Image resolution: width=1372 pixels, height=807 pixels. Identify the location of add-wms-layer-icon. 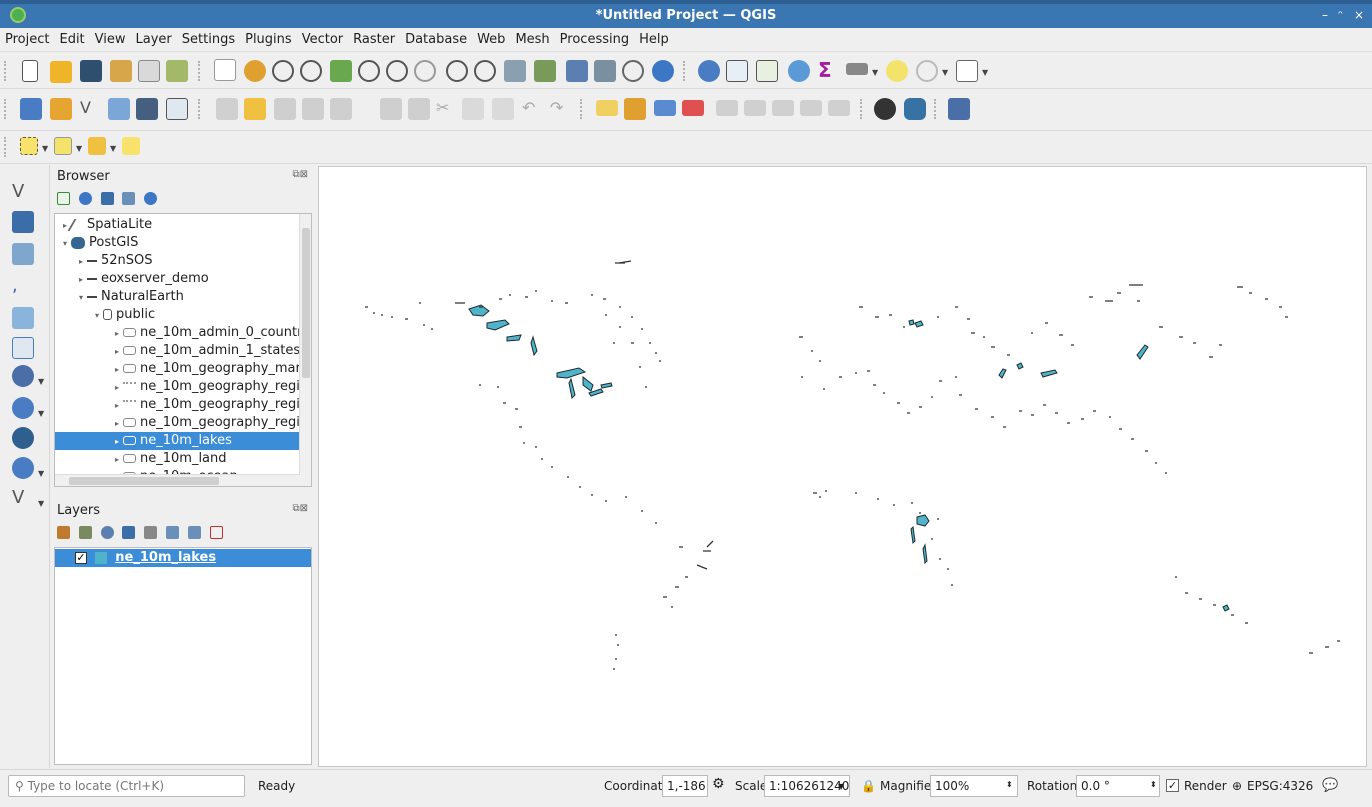
(23, 408).